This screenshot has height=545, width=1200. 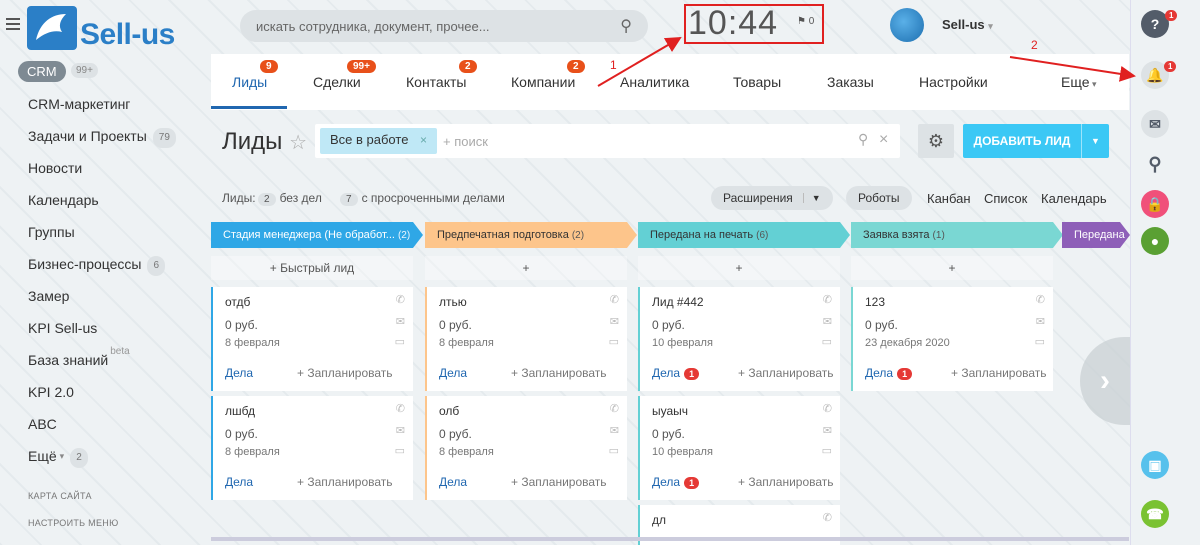 What do you see at coordinates (312, 268) in the screenshot?
I see `quick-lead-button: + Быстрый лид` at bounding box center [312, 268].